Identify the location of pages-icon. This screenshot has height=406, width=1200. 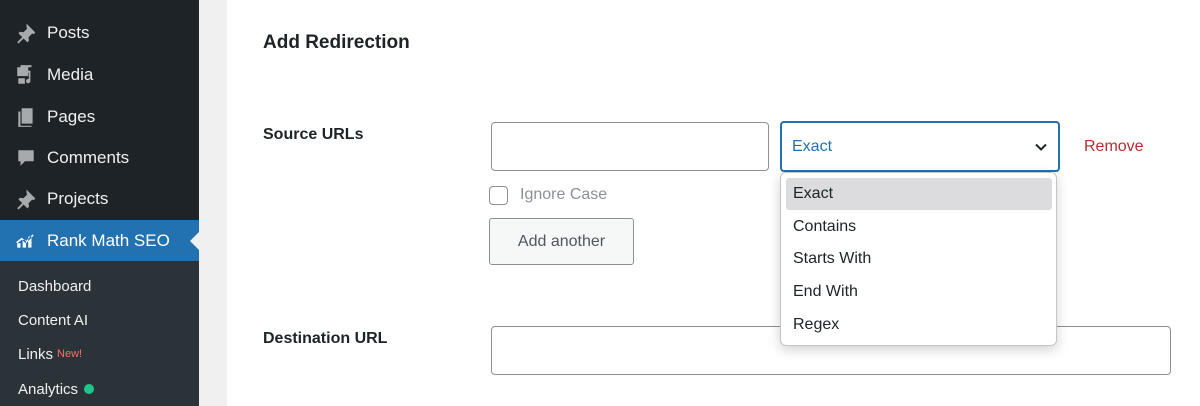
(26, 117).